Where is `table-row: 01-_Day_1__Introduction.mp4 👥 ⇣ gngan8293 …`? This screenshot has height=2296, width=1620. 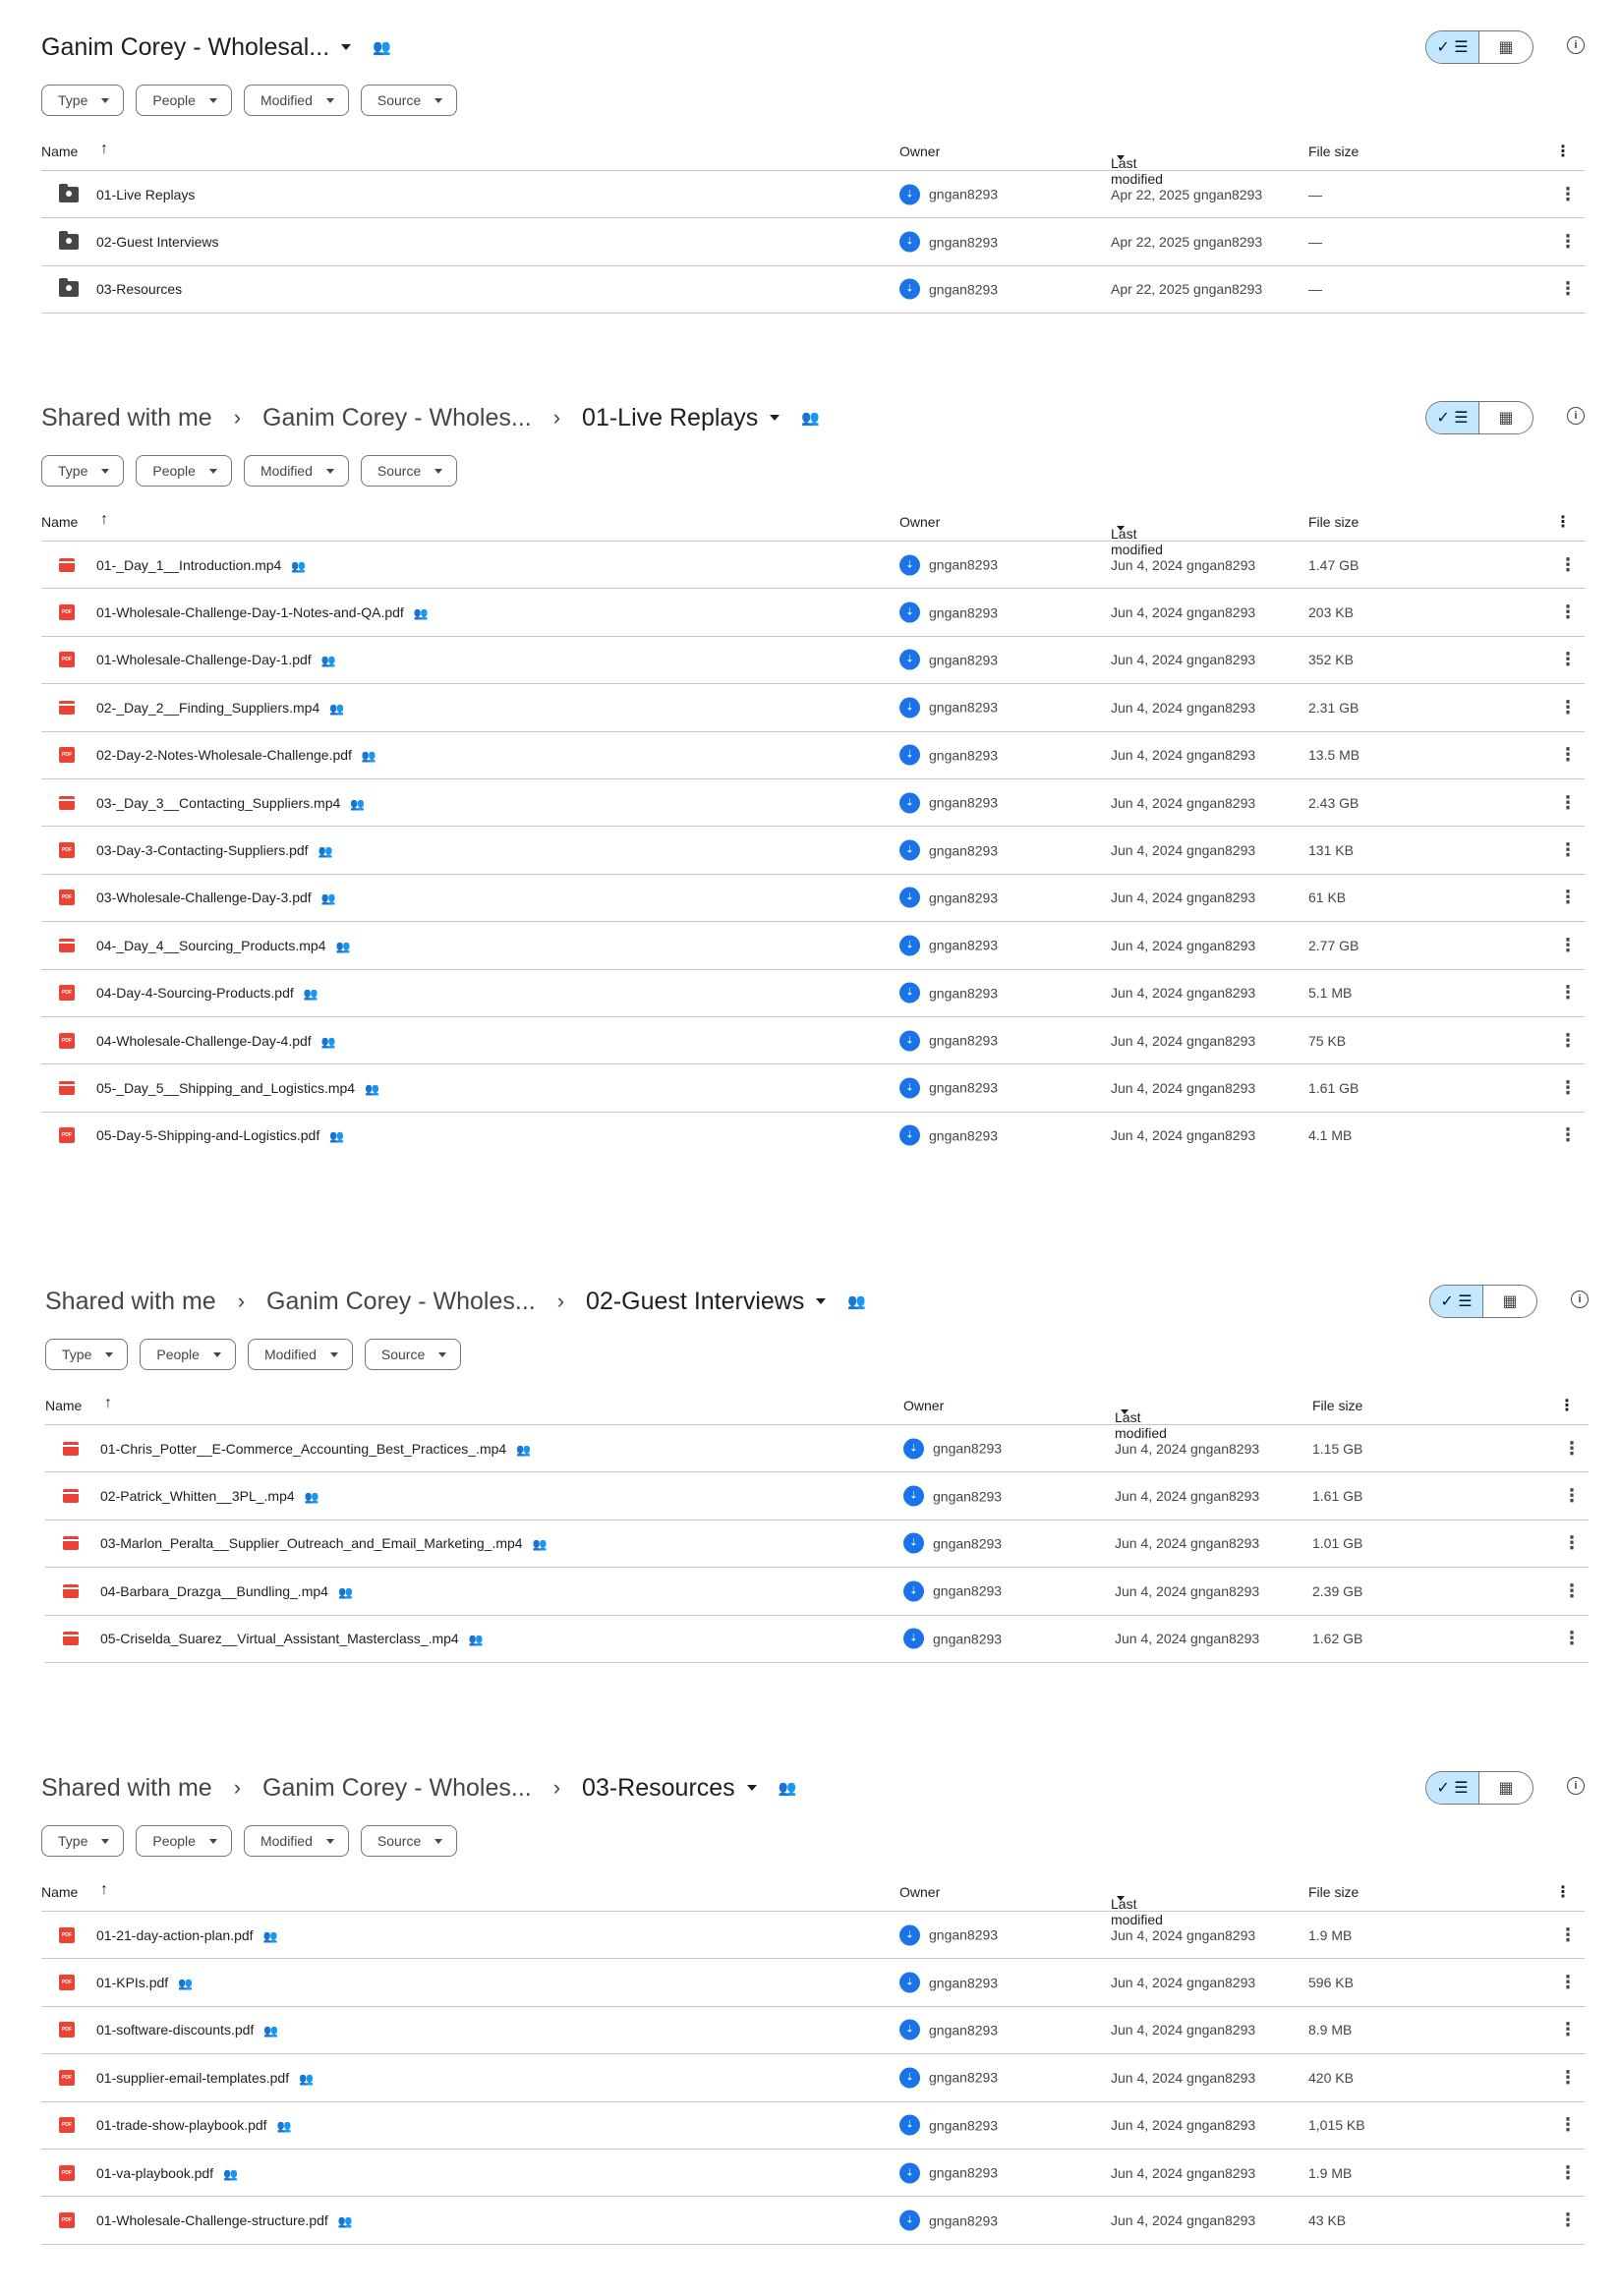 table-row: 01-_Day_1__Introduction.mp4 👥 ⇣ gngan8293 … is located at coordinates (813, 566).